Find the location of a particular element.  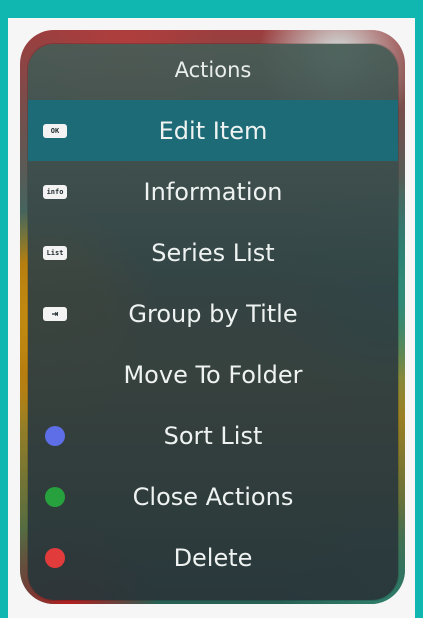

menu-item-label: Delete is located at coordinates (213, 557).